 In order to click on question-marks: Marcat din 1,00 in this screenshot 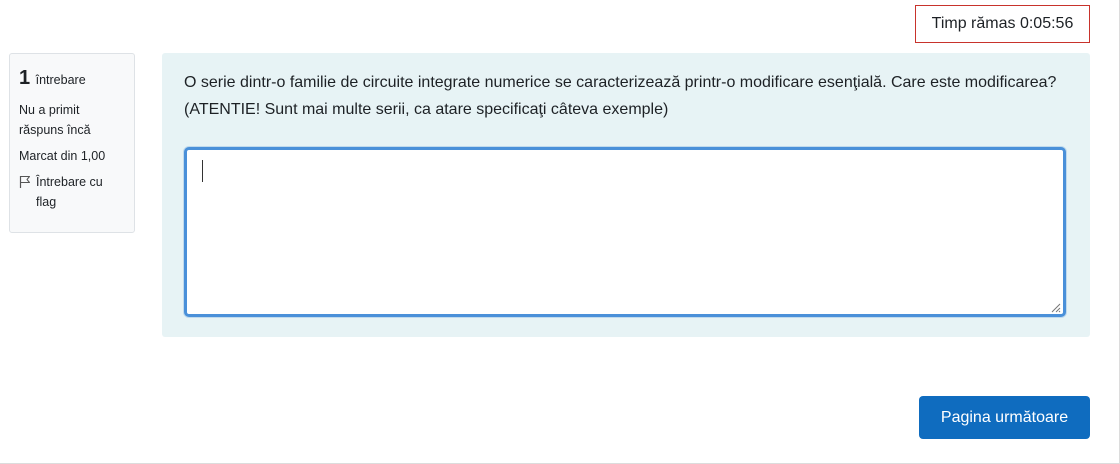, I will do `click(62, 156)`.